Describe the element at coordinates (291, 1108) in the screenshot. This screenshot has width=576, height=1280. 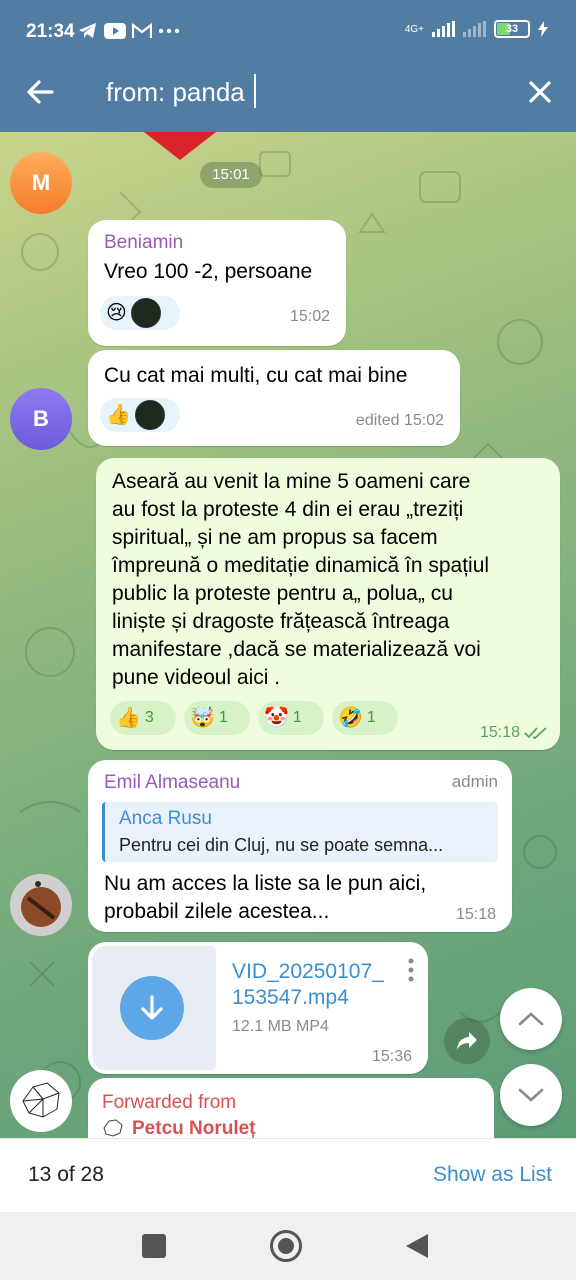
I see `forwarded-message: Forwarded from Petcu Noruleț` at that location.